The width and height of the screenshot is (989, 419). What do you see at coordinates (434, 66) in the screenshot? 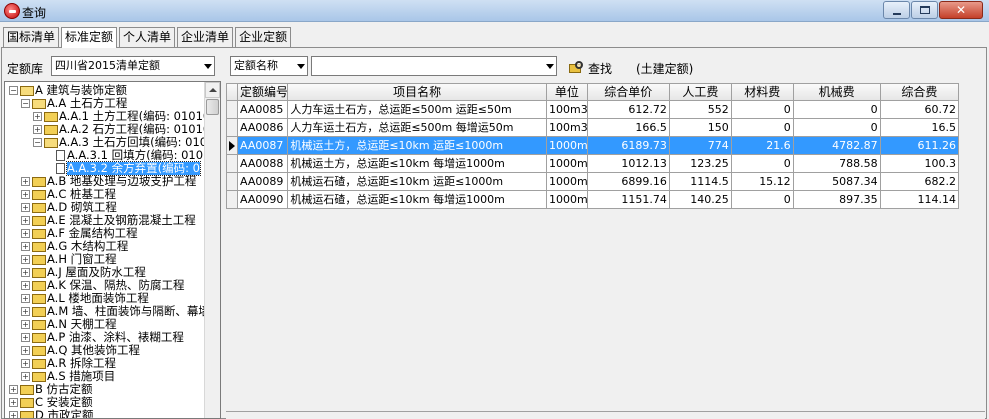
I see `search-input` at bounding box center [434, 66].